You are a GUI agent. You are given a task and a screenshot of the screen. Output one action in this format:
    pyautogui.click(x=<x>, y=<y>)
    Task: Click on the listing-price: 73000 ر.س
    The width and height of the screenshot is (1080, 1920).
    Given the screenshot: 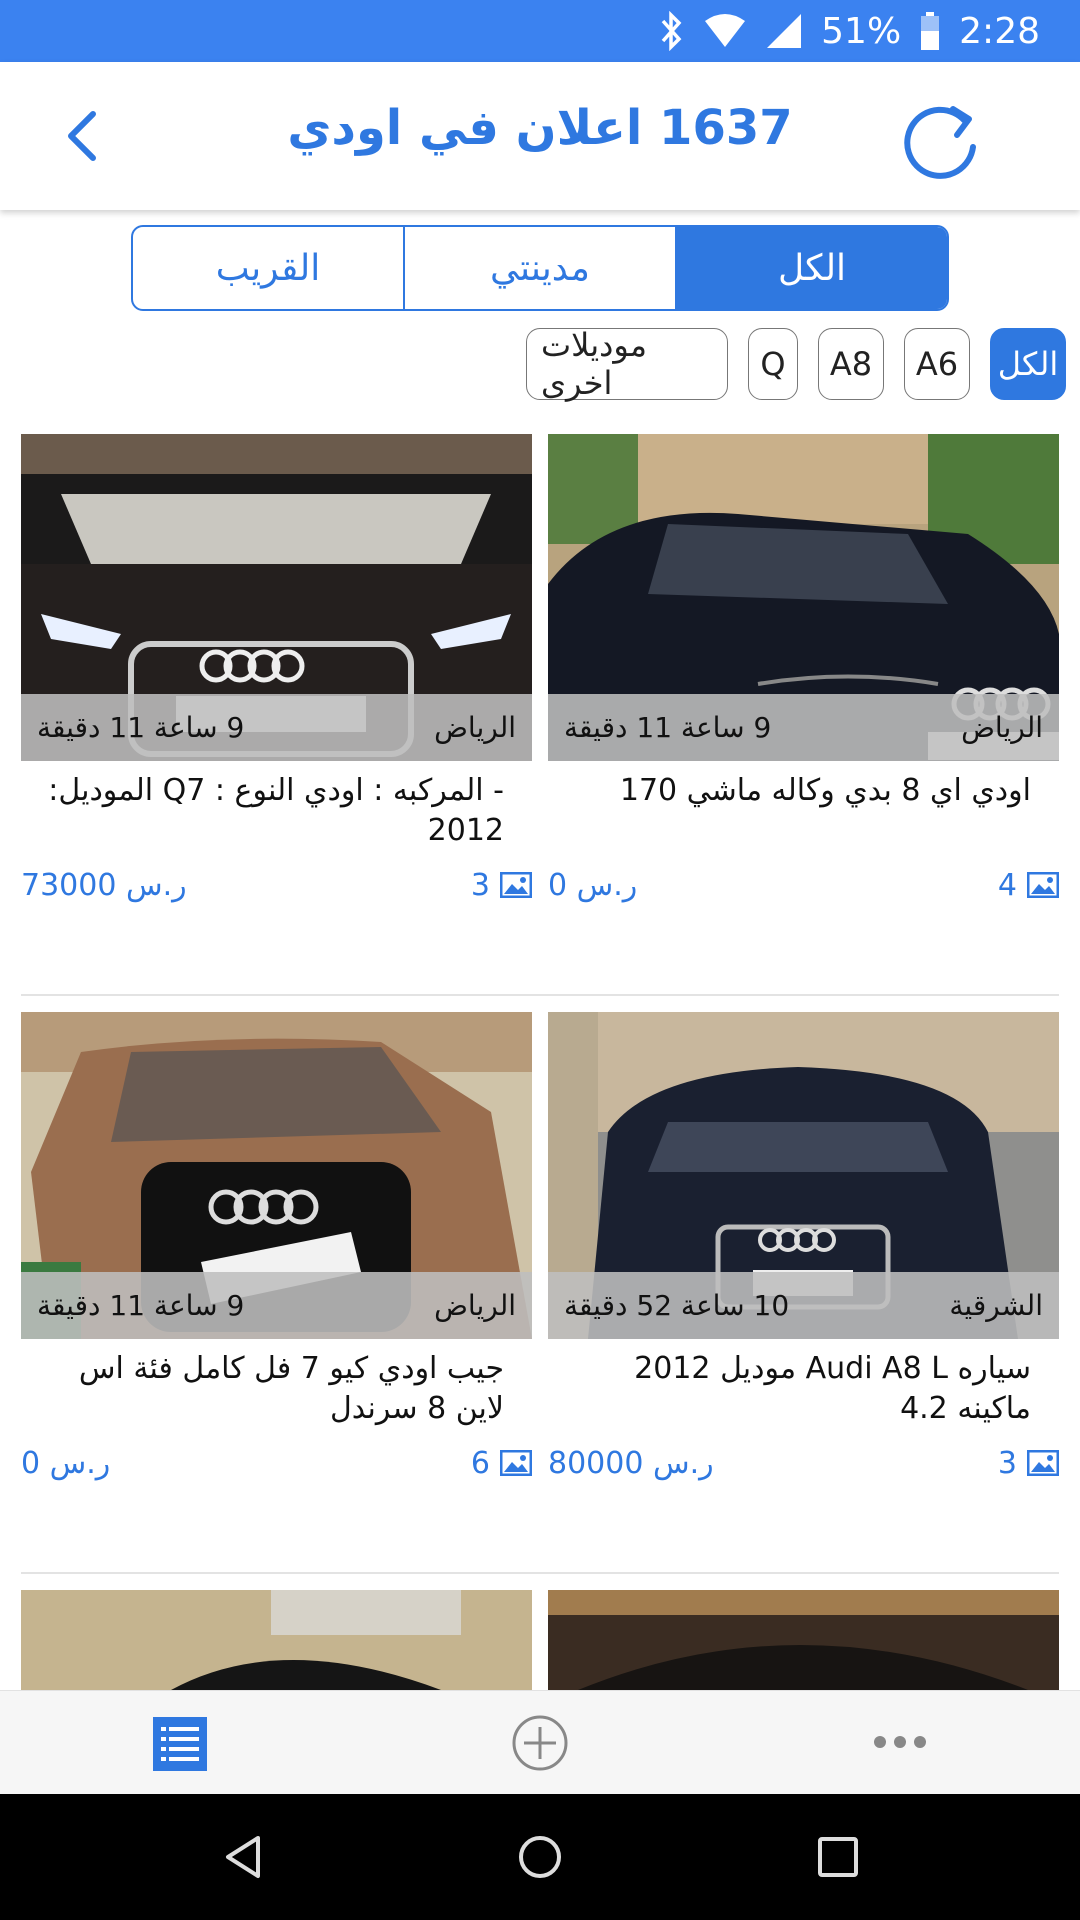 What is the action you would take?
    pyautogui.click(x=104, y=885)
    